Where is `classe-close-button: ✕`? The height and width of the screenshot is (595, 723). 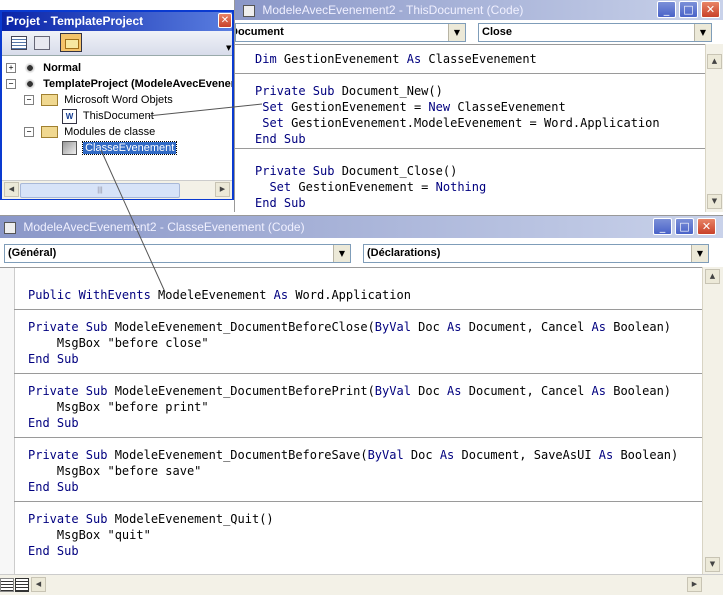
classe-close-button: ✕ is located at coordinates (706, 226).